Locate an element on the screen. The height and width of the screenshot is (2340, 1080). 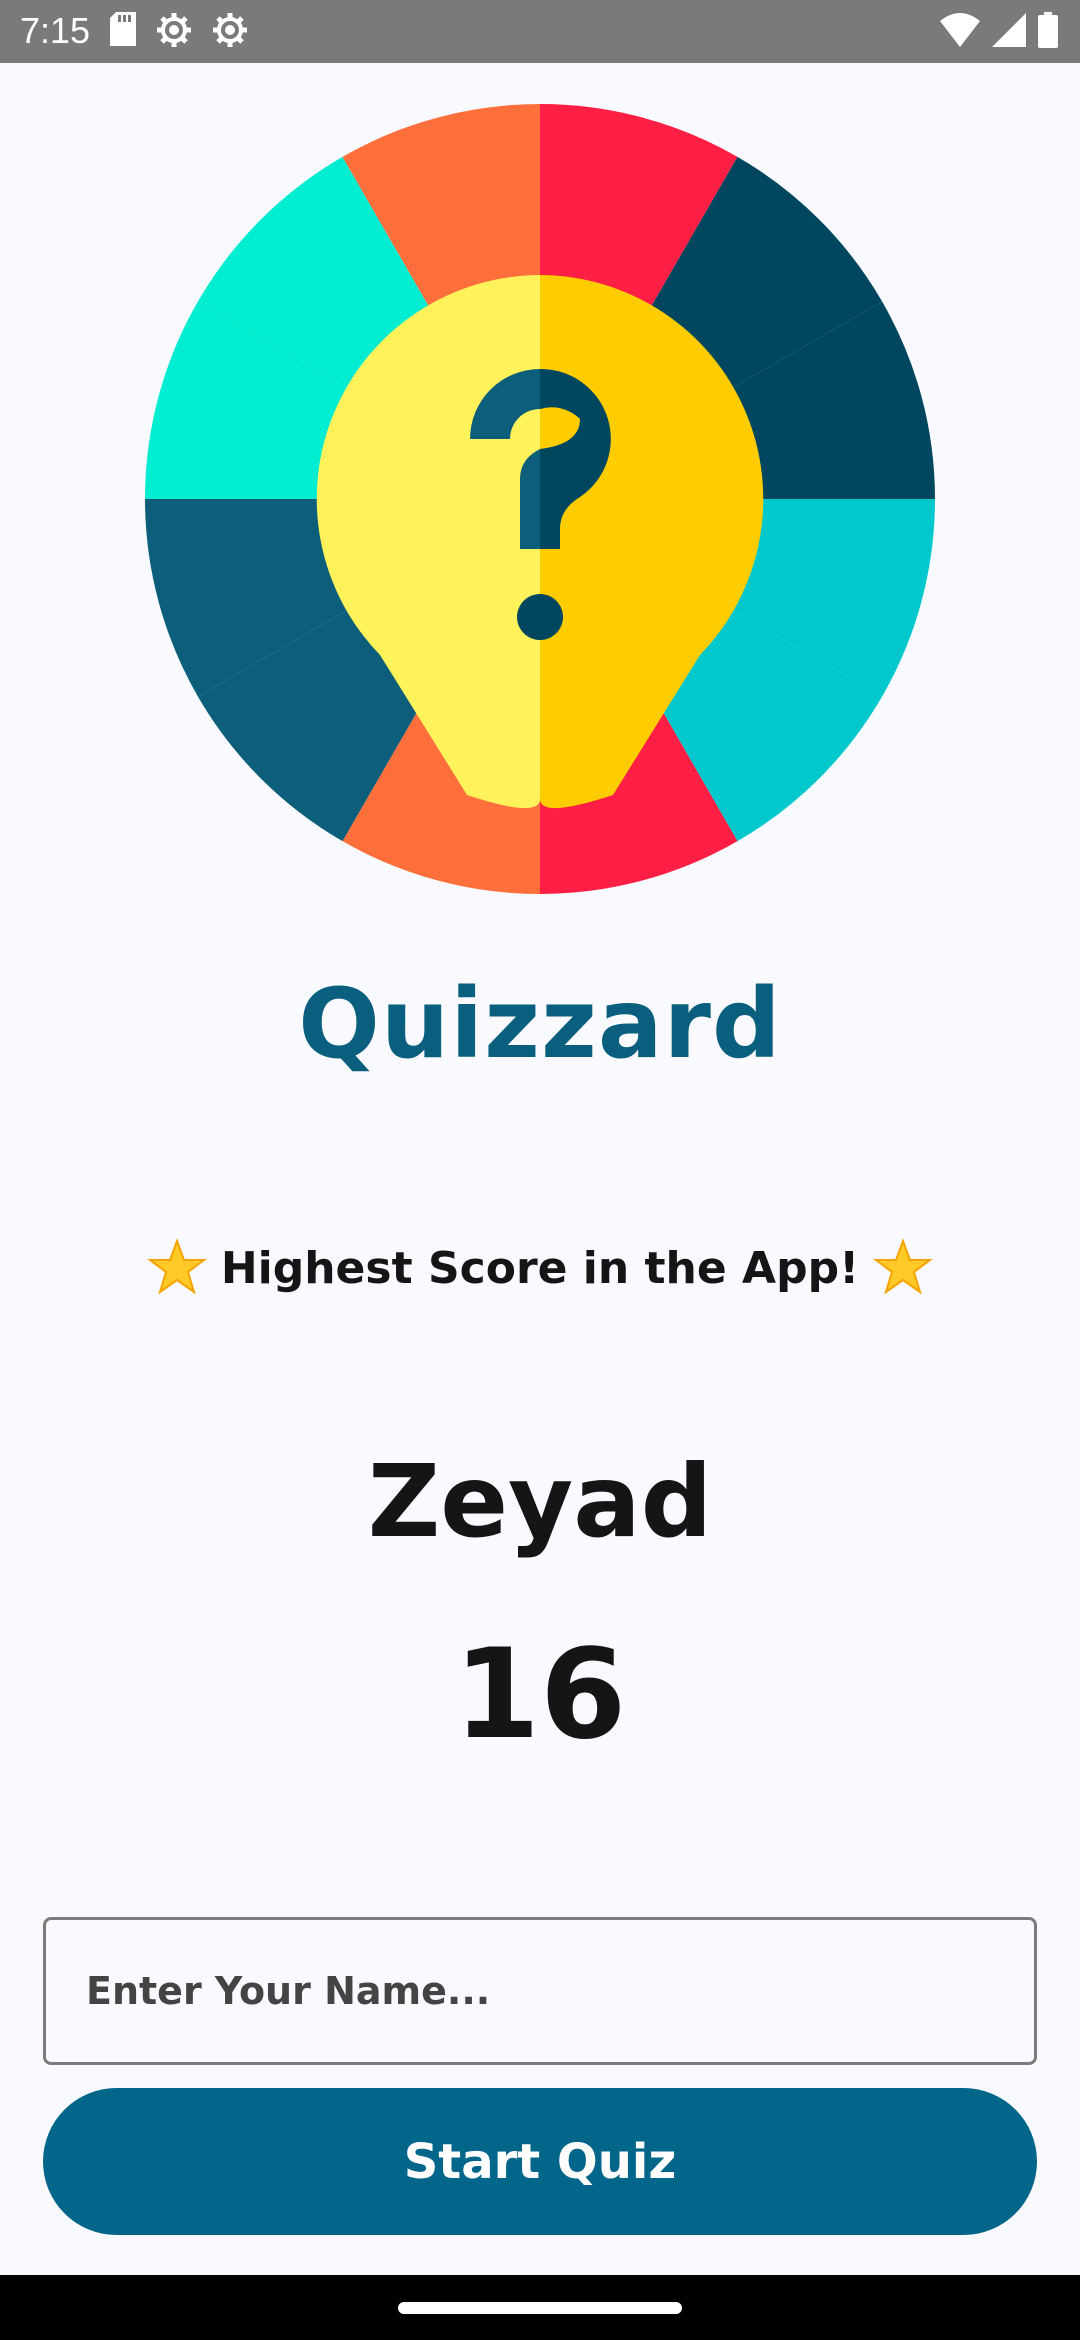
highscore-value: 16 is located at coordinates (540, 1695).